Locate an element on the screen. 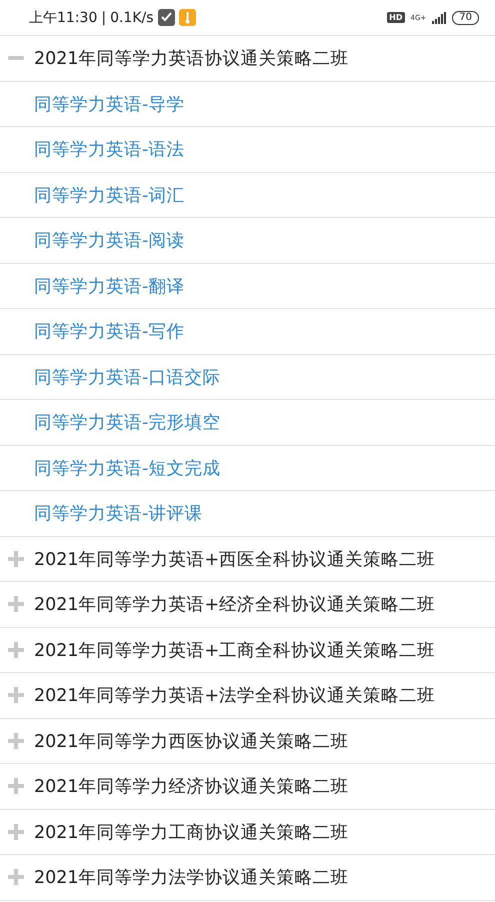 The width and height of the screenshot is (495, 902). course-group: 2021年同等学力英语+西医全科协议通关策略二班 is located at coordinates (235, 558).